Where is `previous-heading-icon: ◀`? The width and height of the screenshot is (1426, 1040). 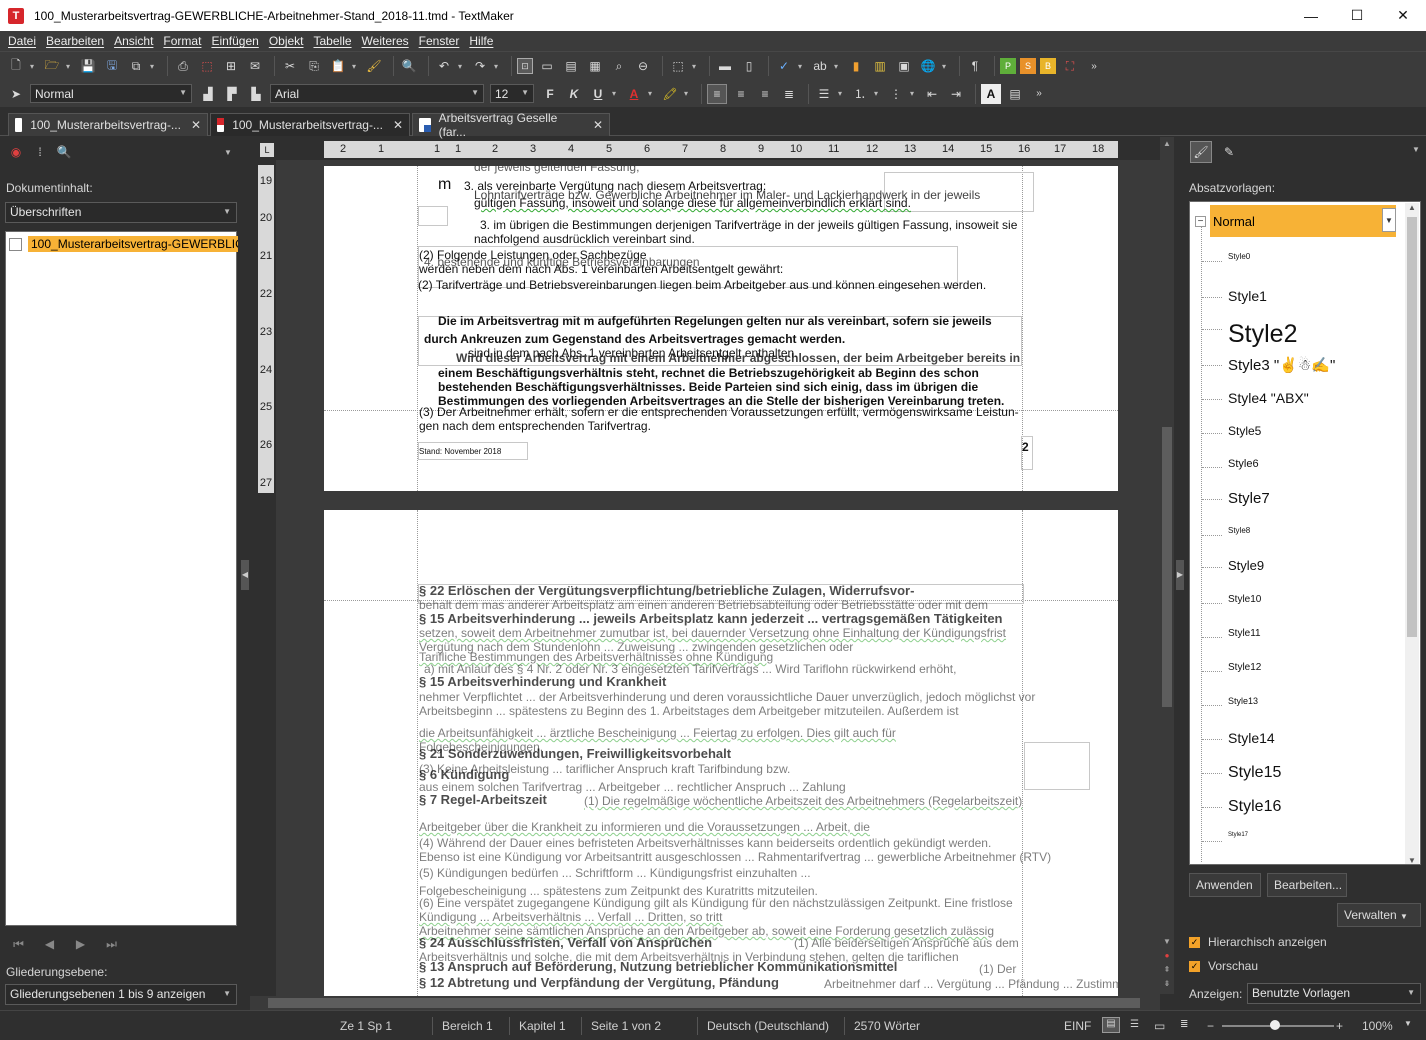 previous-heading-icon: ◀ is located at coordinates (49, 944).